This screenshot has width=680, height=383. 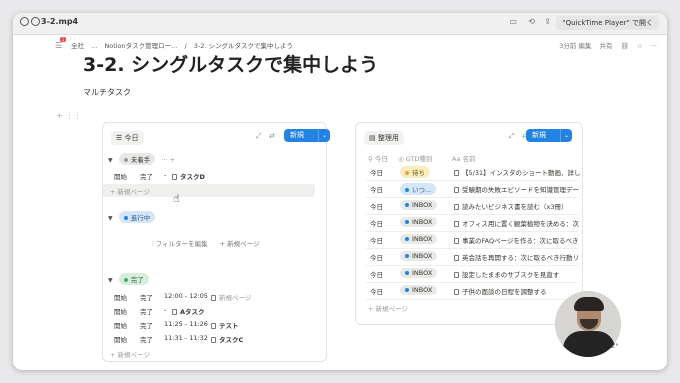 I want to click on gtd-label: 待ち, so click(x=418, y=173).